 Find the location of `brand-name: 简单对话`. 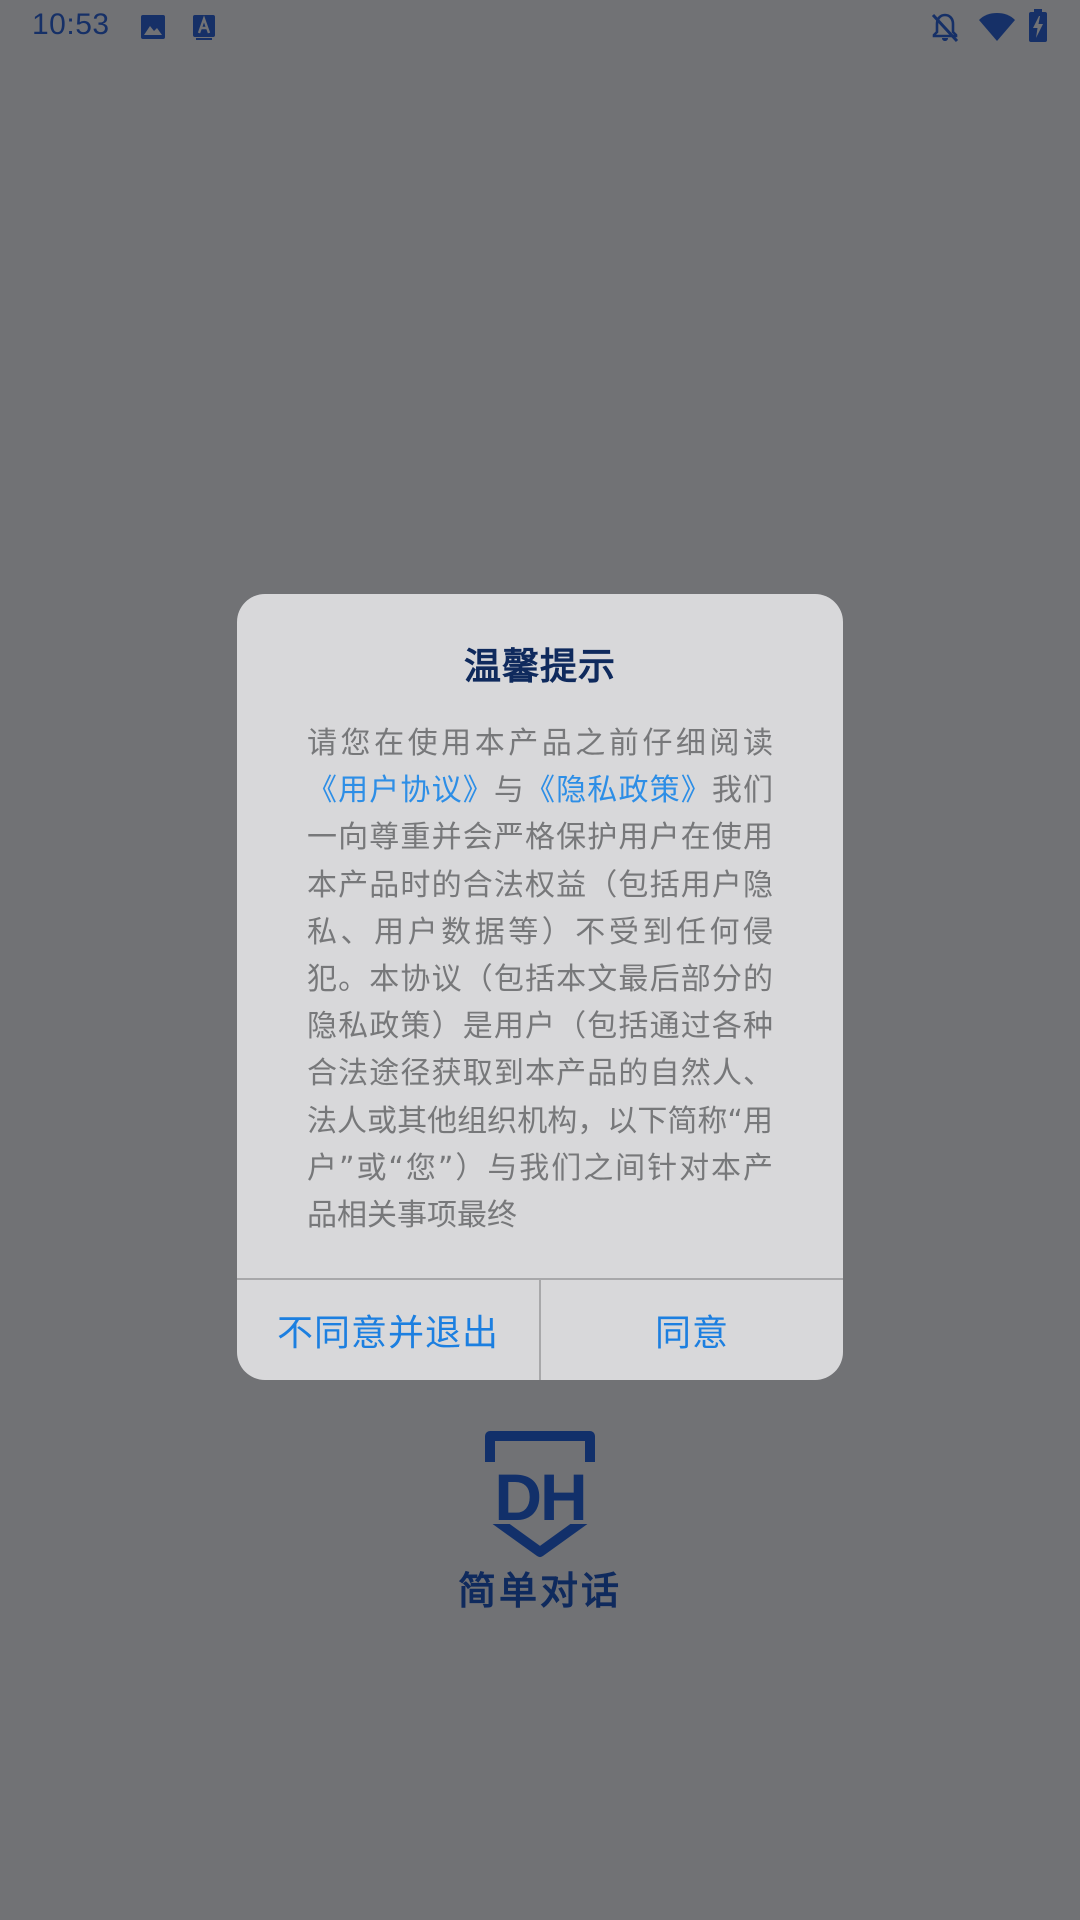

brand-name: 简单对话 is located at coordinates (539, 1591).